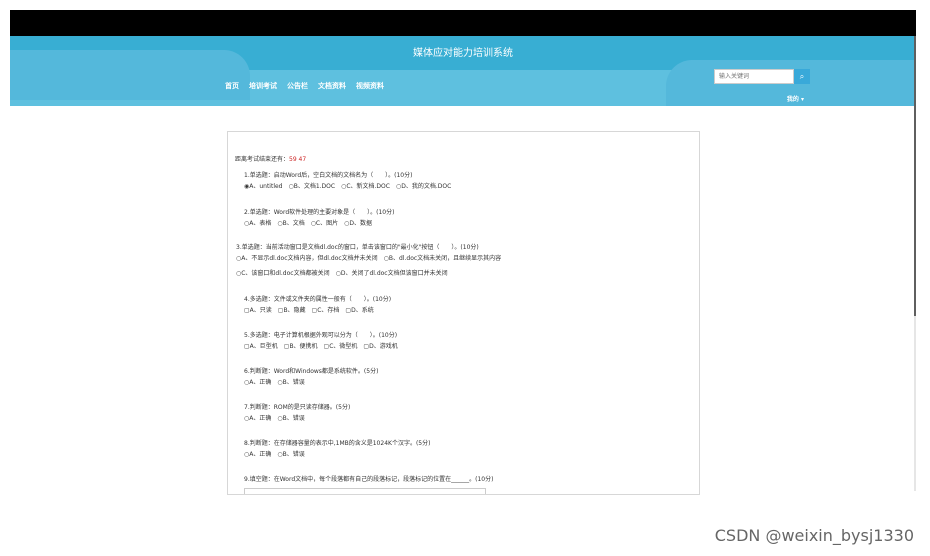  I want to click on exam-timer: 距离考试结束还有：59 47, so click(270, 158).